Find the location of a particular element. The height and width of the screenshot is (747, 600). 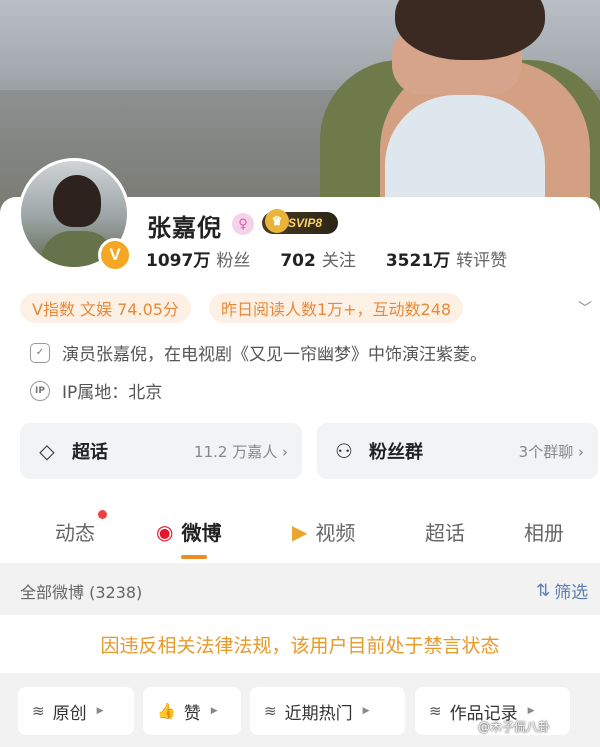

tab-label: 超话 is located at coordinates (445, 533).